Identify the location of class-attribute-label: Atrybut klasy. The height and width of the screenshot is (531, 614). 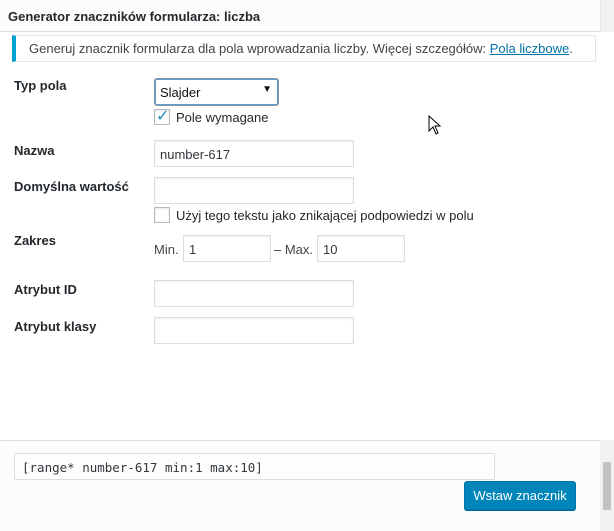
(55, 326).